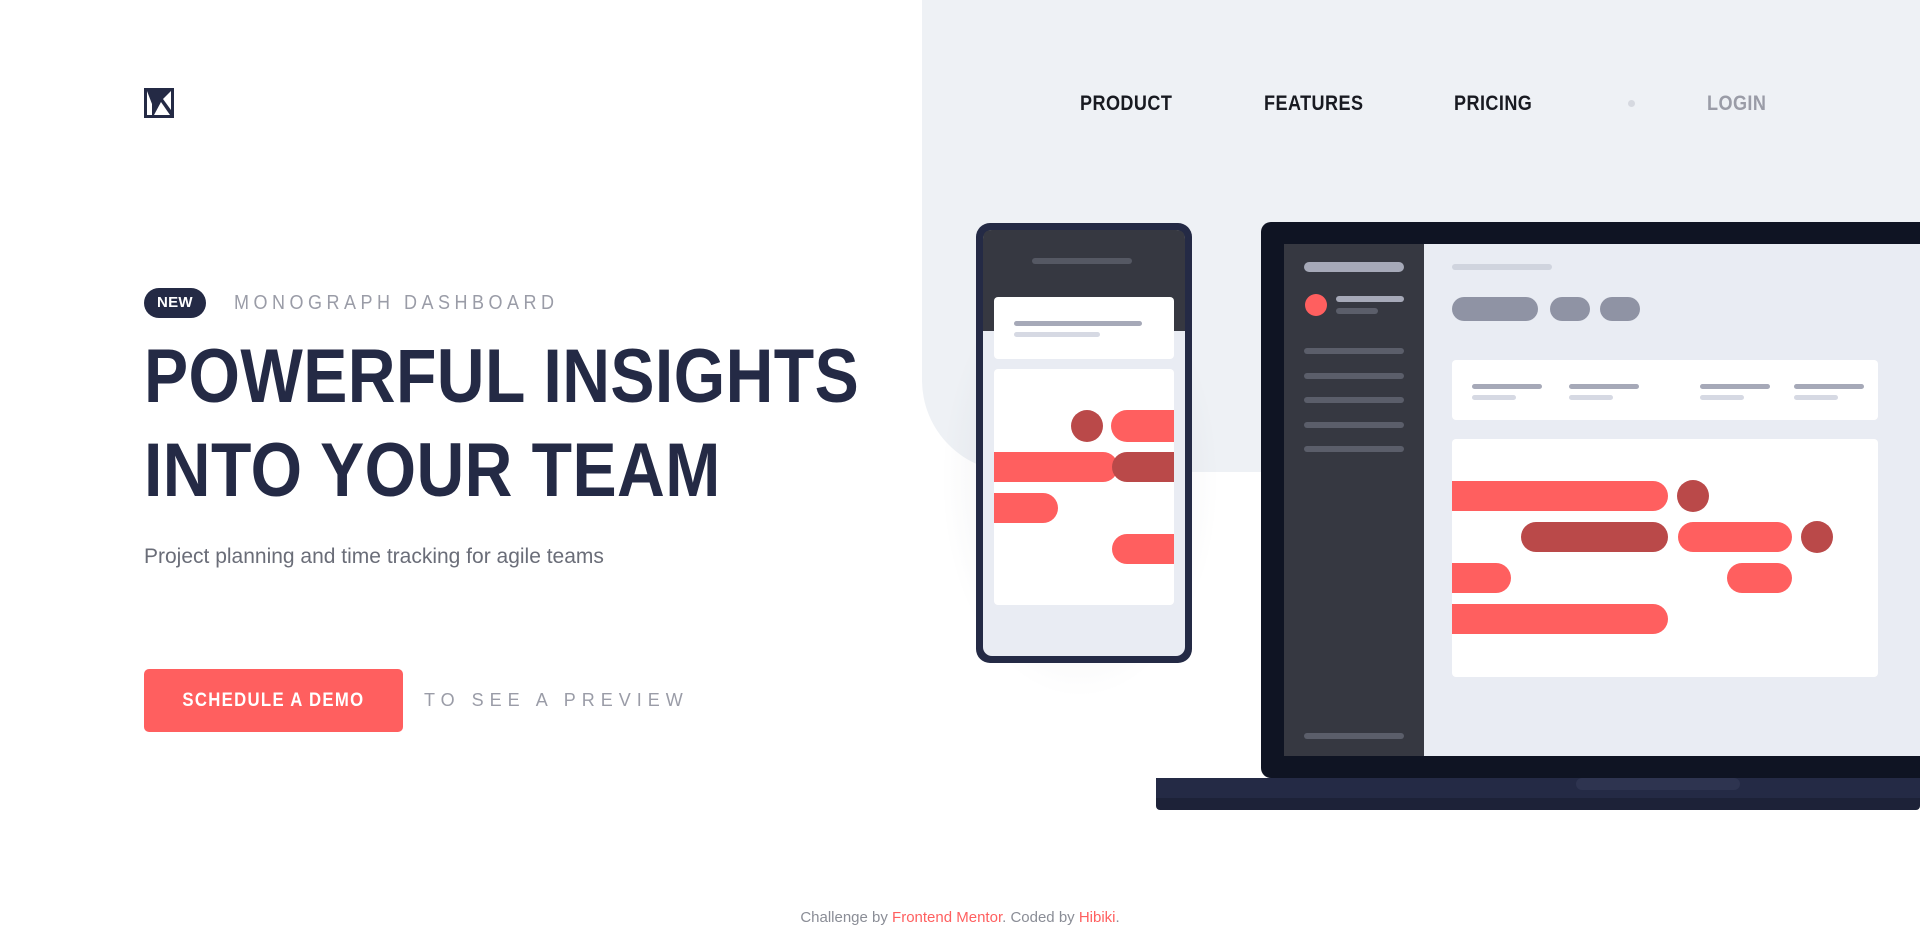 The width and height of the screenshot is (1920, 942). Describe the element at coordinates (159, 103) in the screenshot. I see `monograph-logo-icon` at that location.